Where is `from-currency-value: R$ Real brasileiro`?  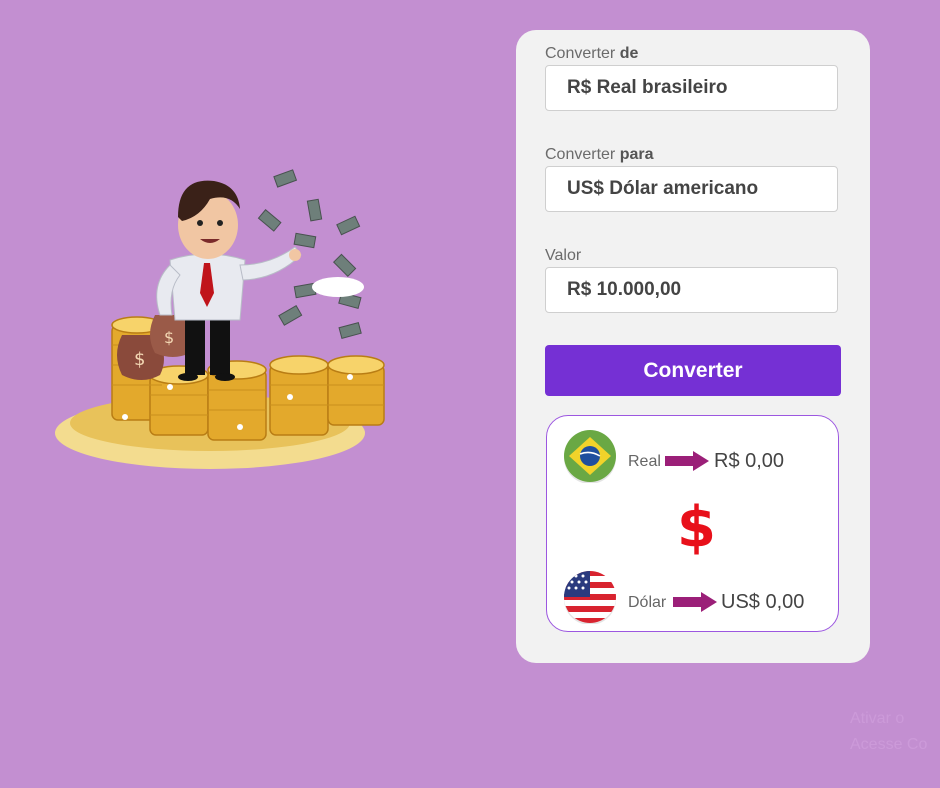 from-currency-value: R$ Real brasileiro is located at coordinates (647, 87).